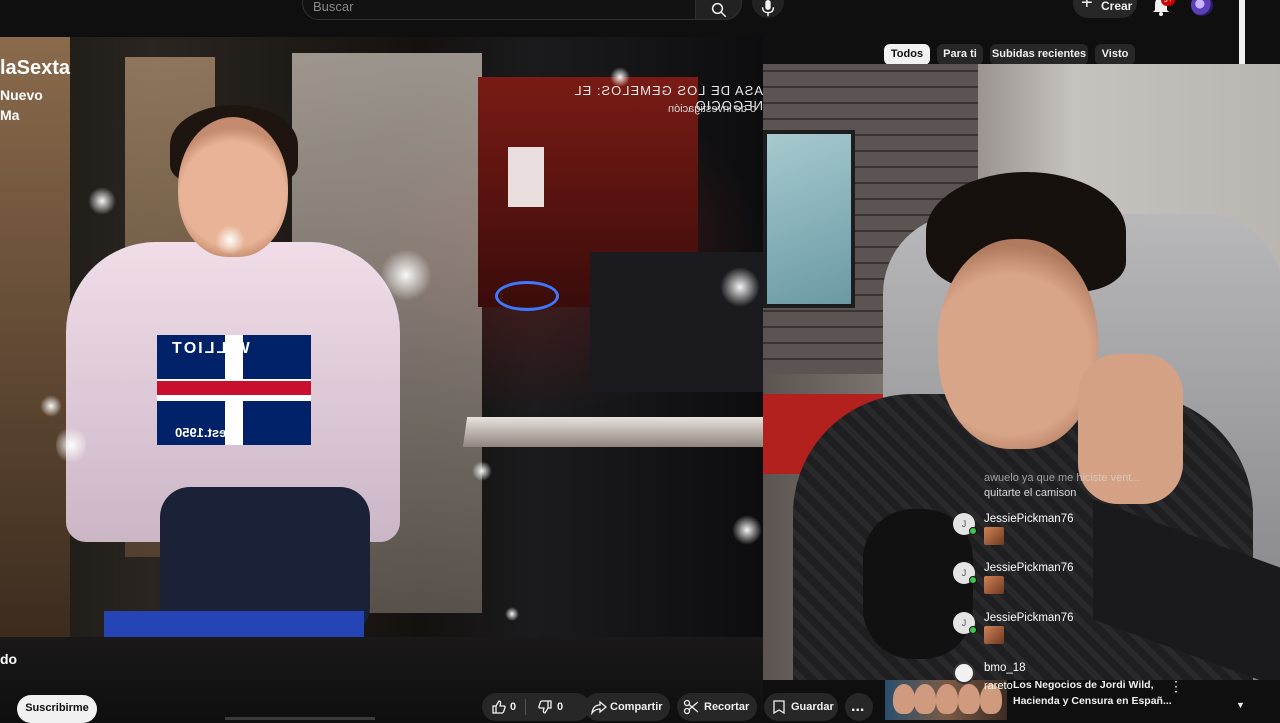 Image resolution: width=1280 pixels, height=723 pixels. What do you see at coordinates (1115, 54) in the screenshot?
I see `chip-visto: Visto` at bounding box center [1115, 54].